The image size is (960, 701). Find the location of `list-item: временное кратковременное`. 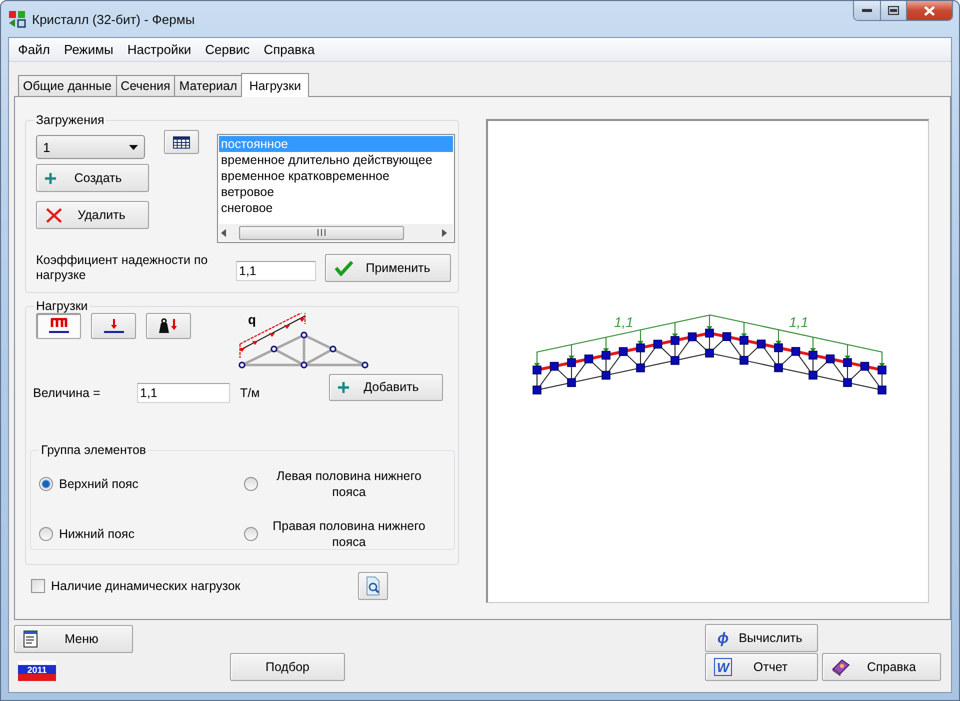

list-item: временное кратковременное is located at coordinates (336, 176).